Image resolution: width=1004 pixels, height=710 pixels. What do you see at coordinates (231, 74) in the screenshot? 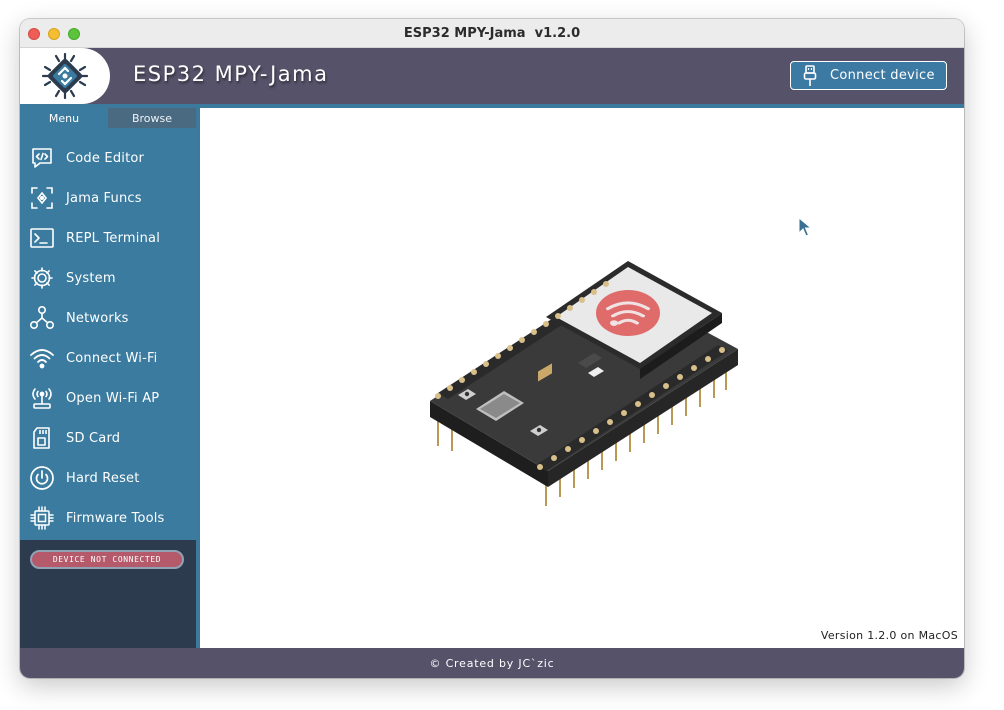
I see `app-name: ESP32 MPY-Jama` at bounding box center [231, 74].